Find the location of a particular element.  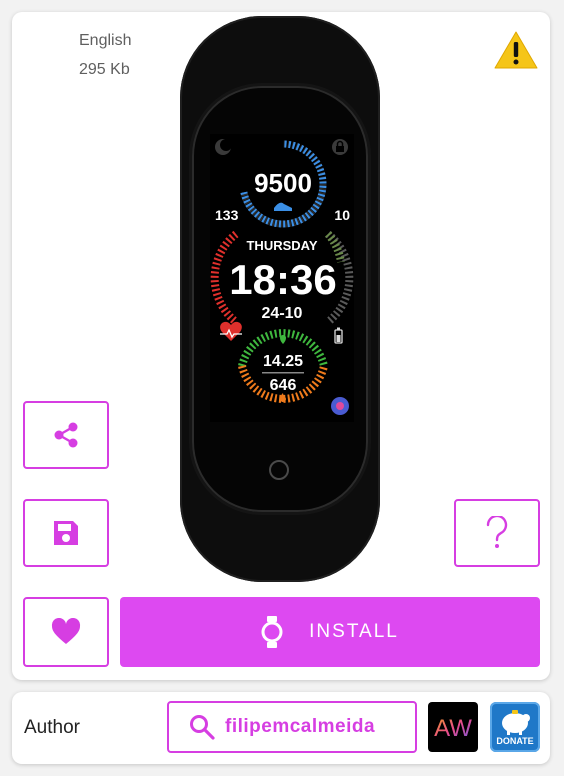

install-button: INSTALL is located at coordinates (330, 632).